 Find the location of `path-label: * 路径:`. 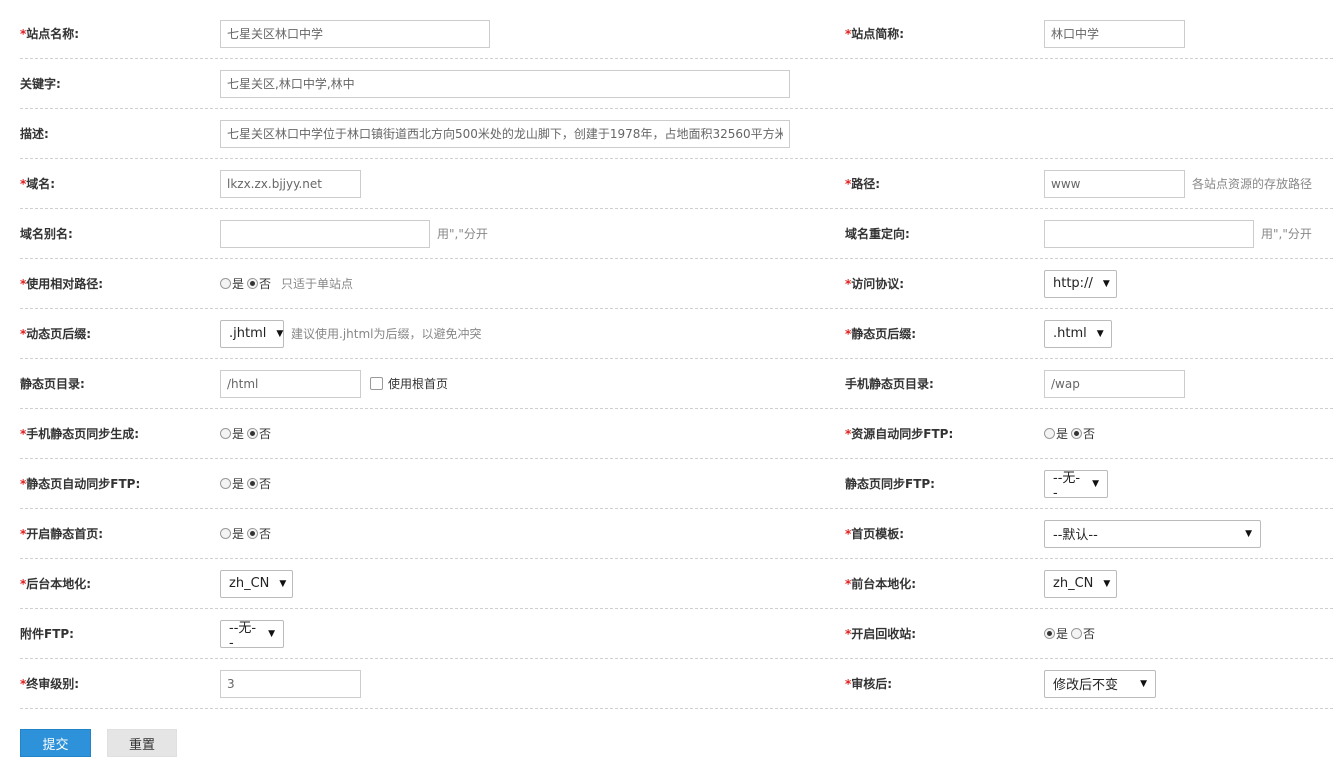

path-label: * 路径: is located at coordinates (863, 184).